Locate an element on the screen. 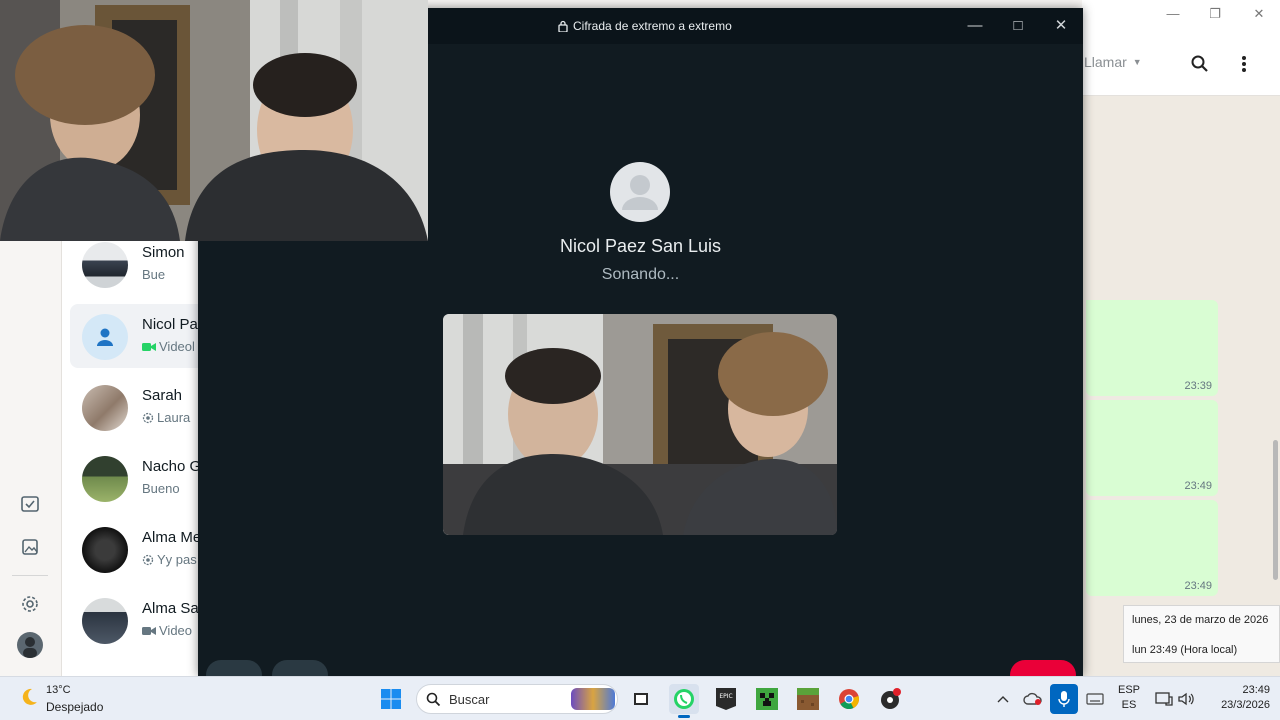  task-view-icon is located at coordinates (641, 699).